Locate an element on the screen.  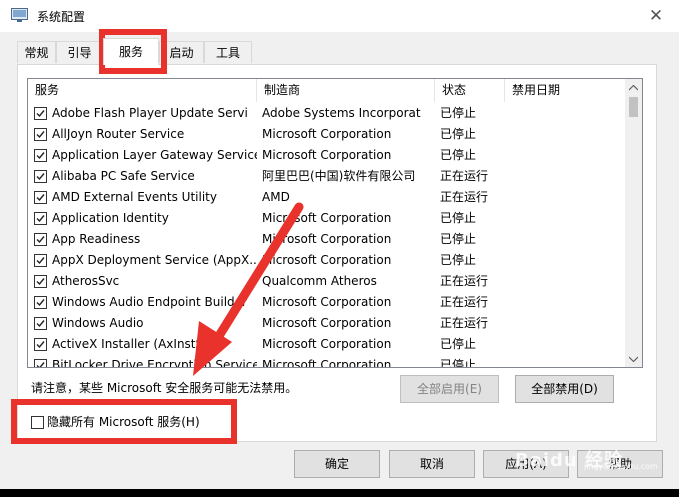
arrow-annotation is located at coordinates (248, 289).